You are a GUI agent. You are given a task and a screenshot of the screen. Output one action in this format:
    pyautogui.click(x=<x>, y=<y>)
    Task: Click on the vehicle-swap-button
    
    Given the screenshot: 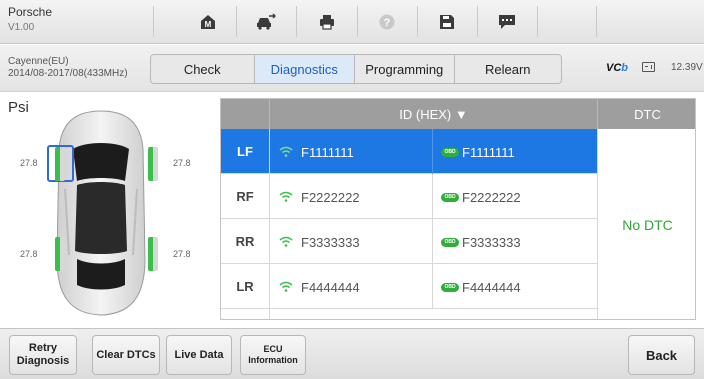 What is the action you would take?
    pyautogui.click(x=266, y=21)
    